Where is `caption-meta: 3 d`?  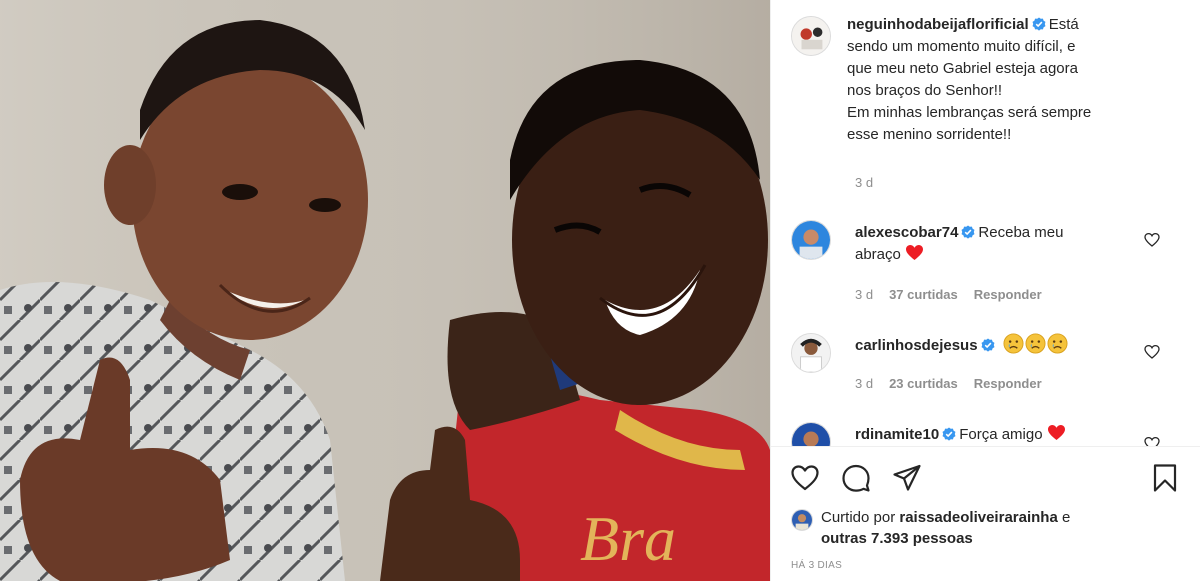
caption-meta: 3 d is located at coordinates (872, 182).